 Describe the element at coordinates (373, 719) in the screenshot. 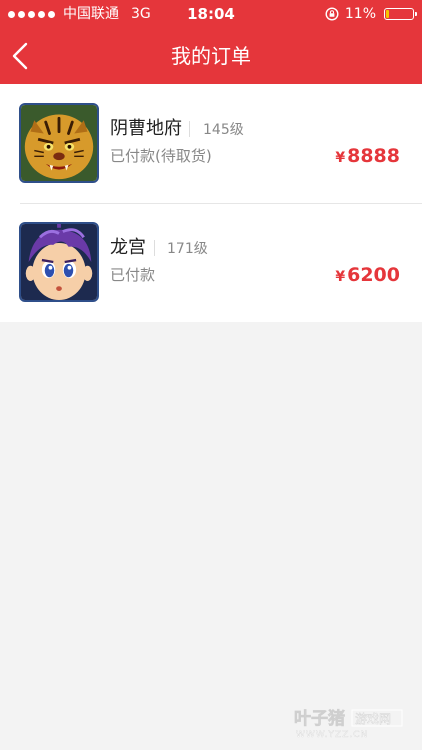

I see `svg-text: 游戏网` at that location.